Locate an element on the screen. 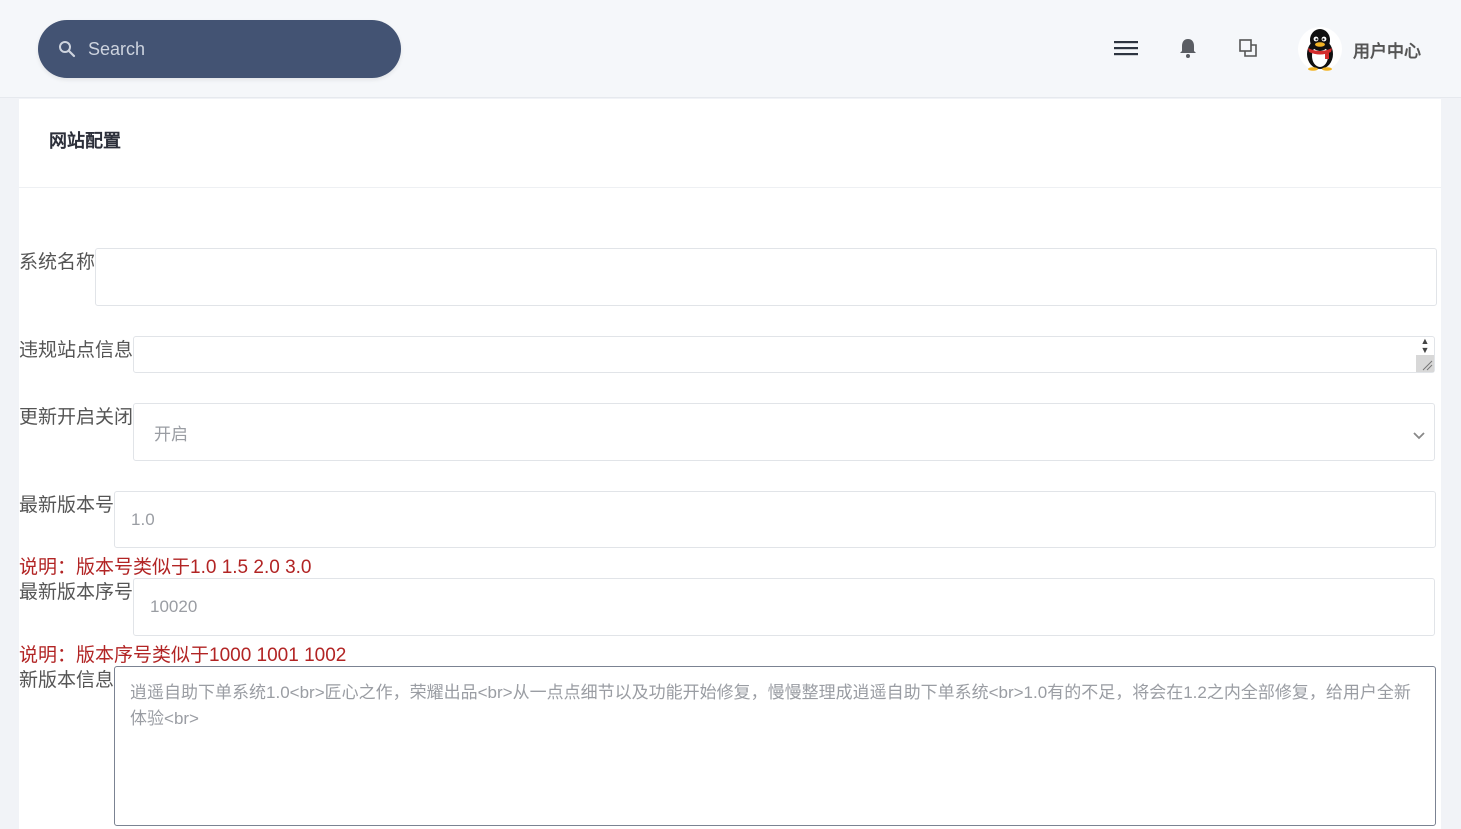 This screenshot has width=1461, height=829. bell-icon is located at coordinates (1188, 48).